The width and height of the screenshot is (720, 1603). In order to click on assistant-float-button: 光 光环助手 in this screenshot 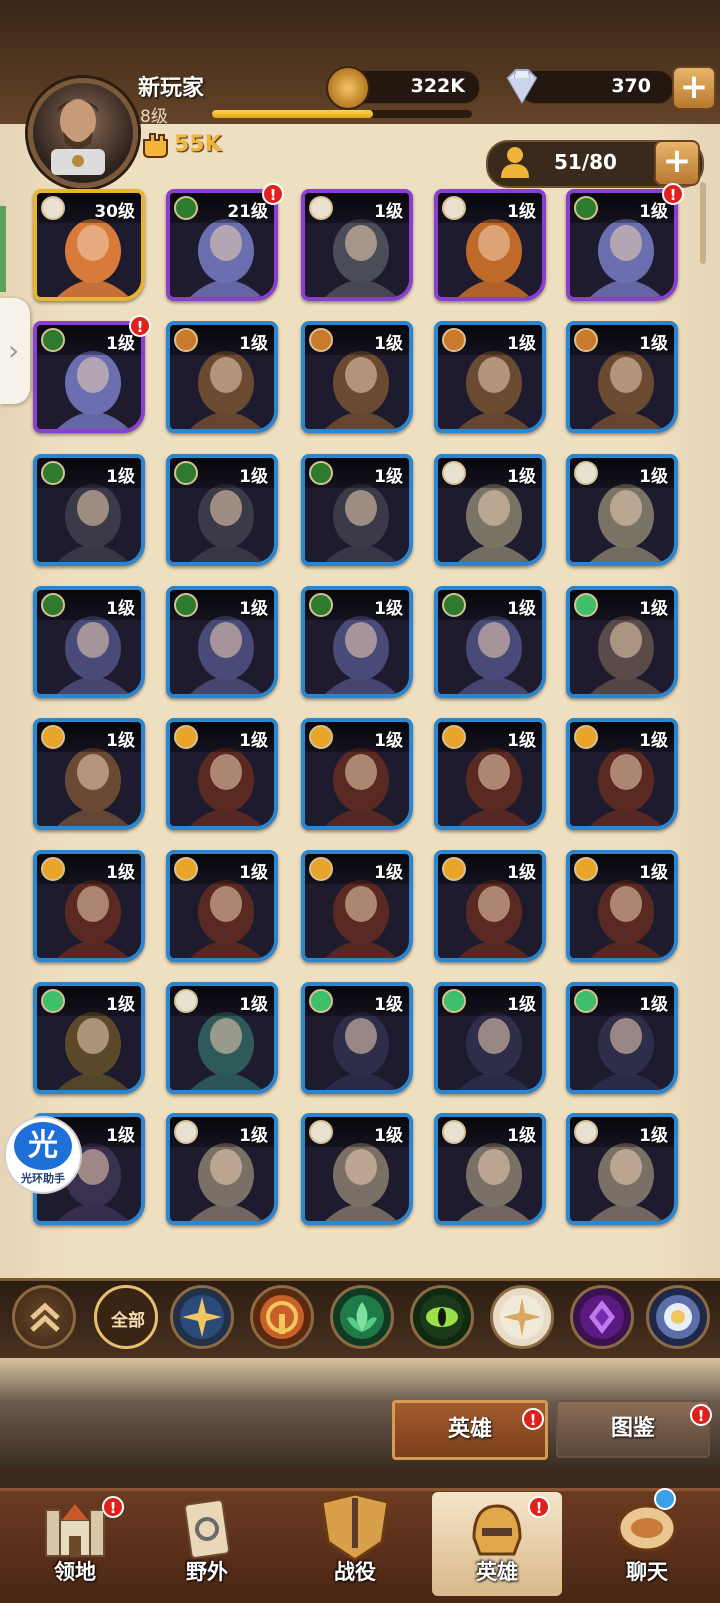, I will do `click(43, 1155)`.